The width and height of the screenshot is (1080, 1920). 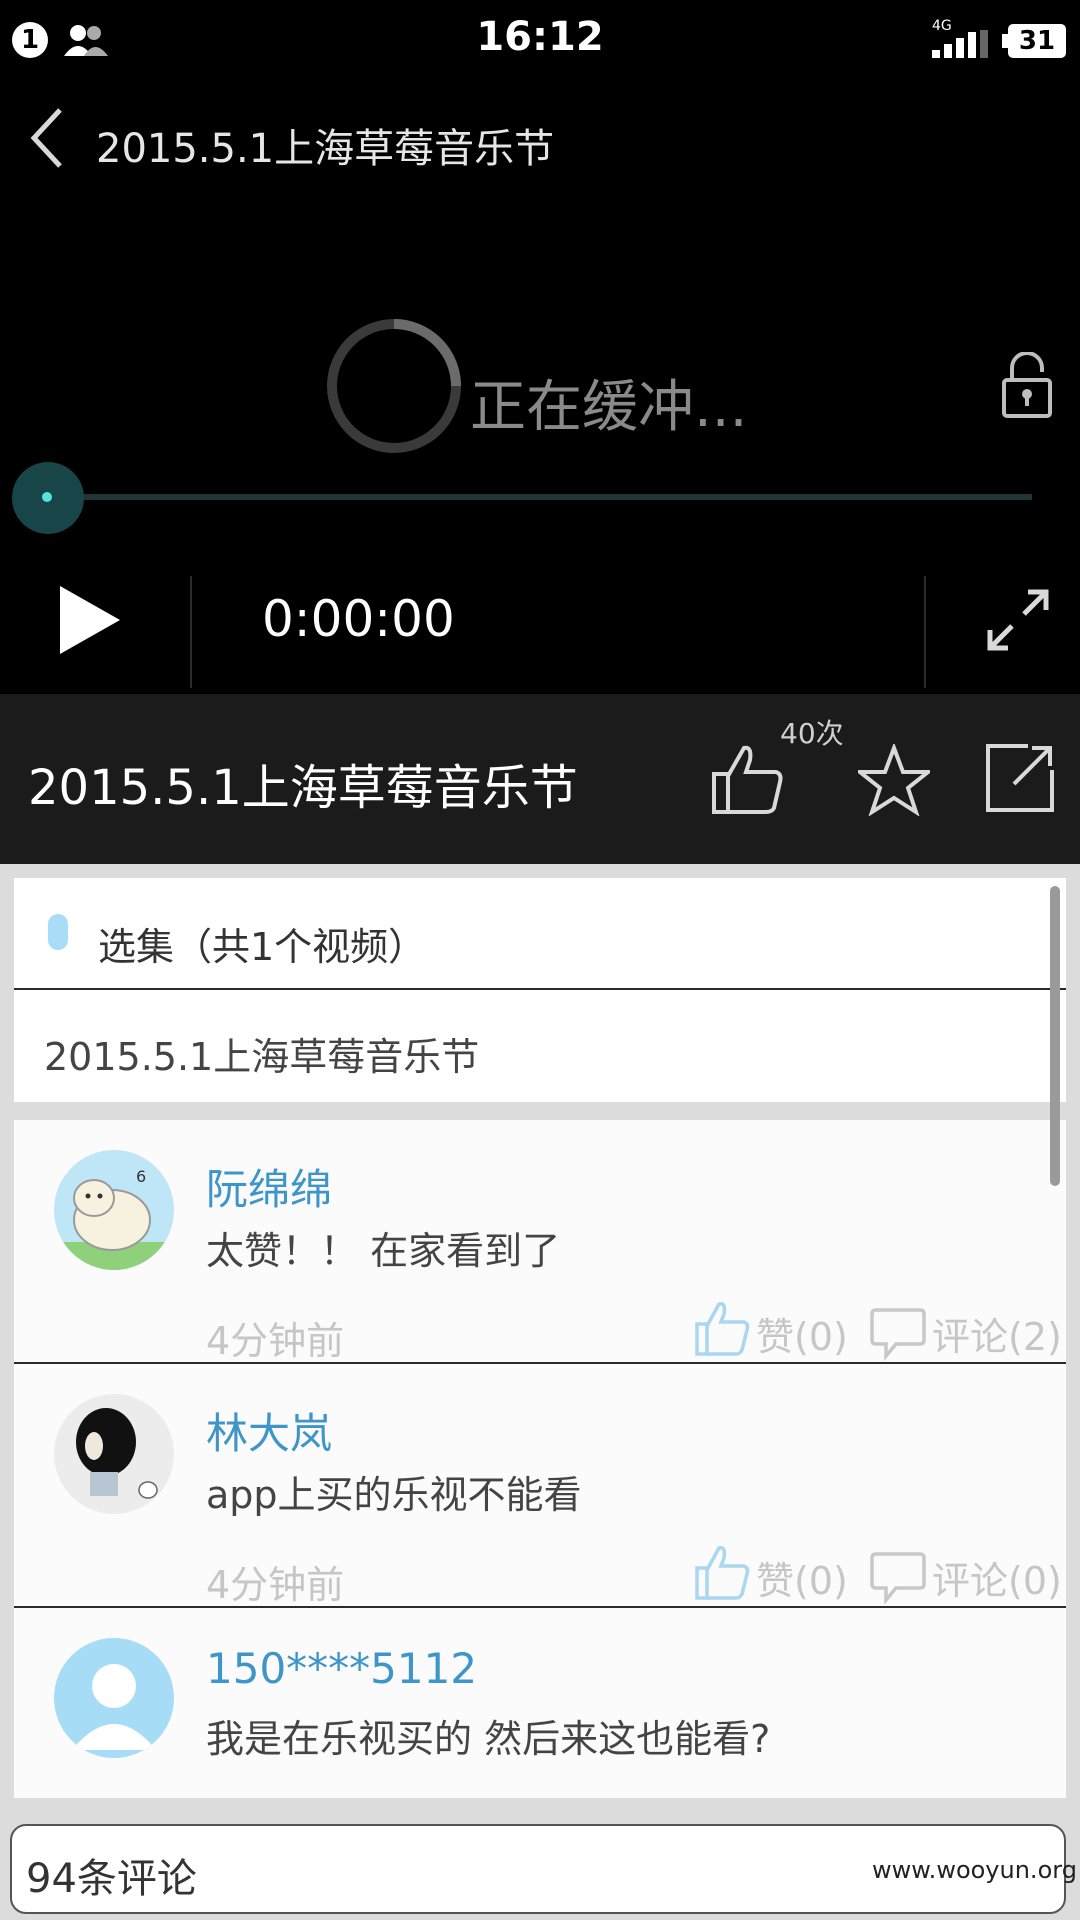 What do you see at coordinates (394, 1495) in the screenshot?
I see `comment-text: app上买的乐视不能看` at bounding box center [394, 1495].